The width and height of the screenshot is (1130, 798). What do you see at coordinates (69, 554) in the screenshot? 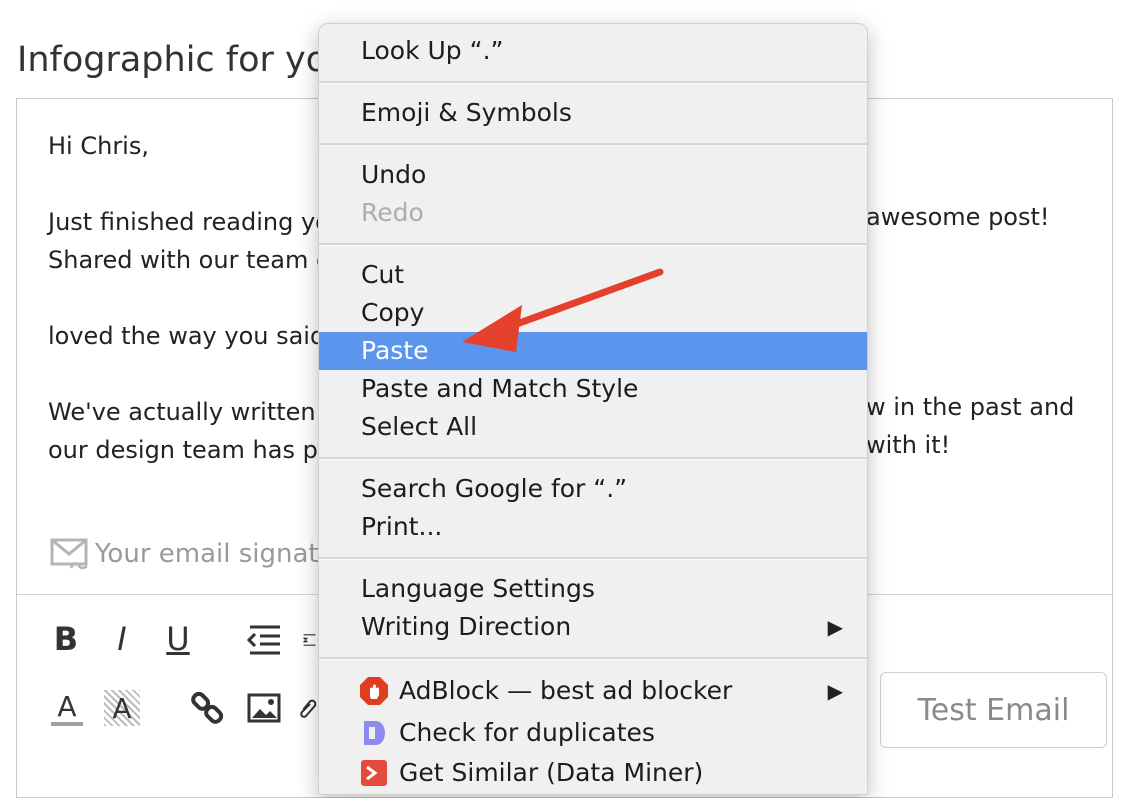
I see `signature-icon` at bounding box center [69, 554].